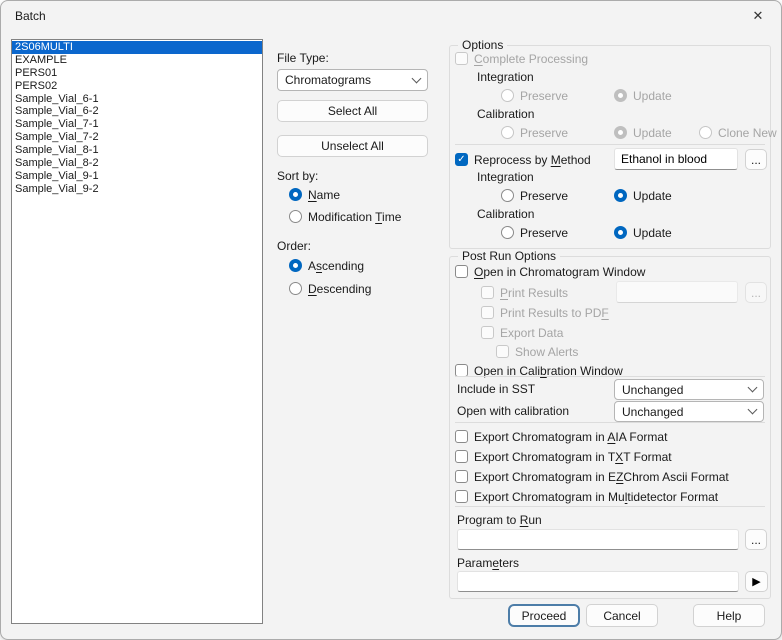 The height and width of the screenshot is (640, 782). Describe the element at coordinates (532, 332) in the screenshot. I see `export-data-label: Export Data` at that location.